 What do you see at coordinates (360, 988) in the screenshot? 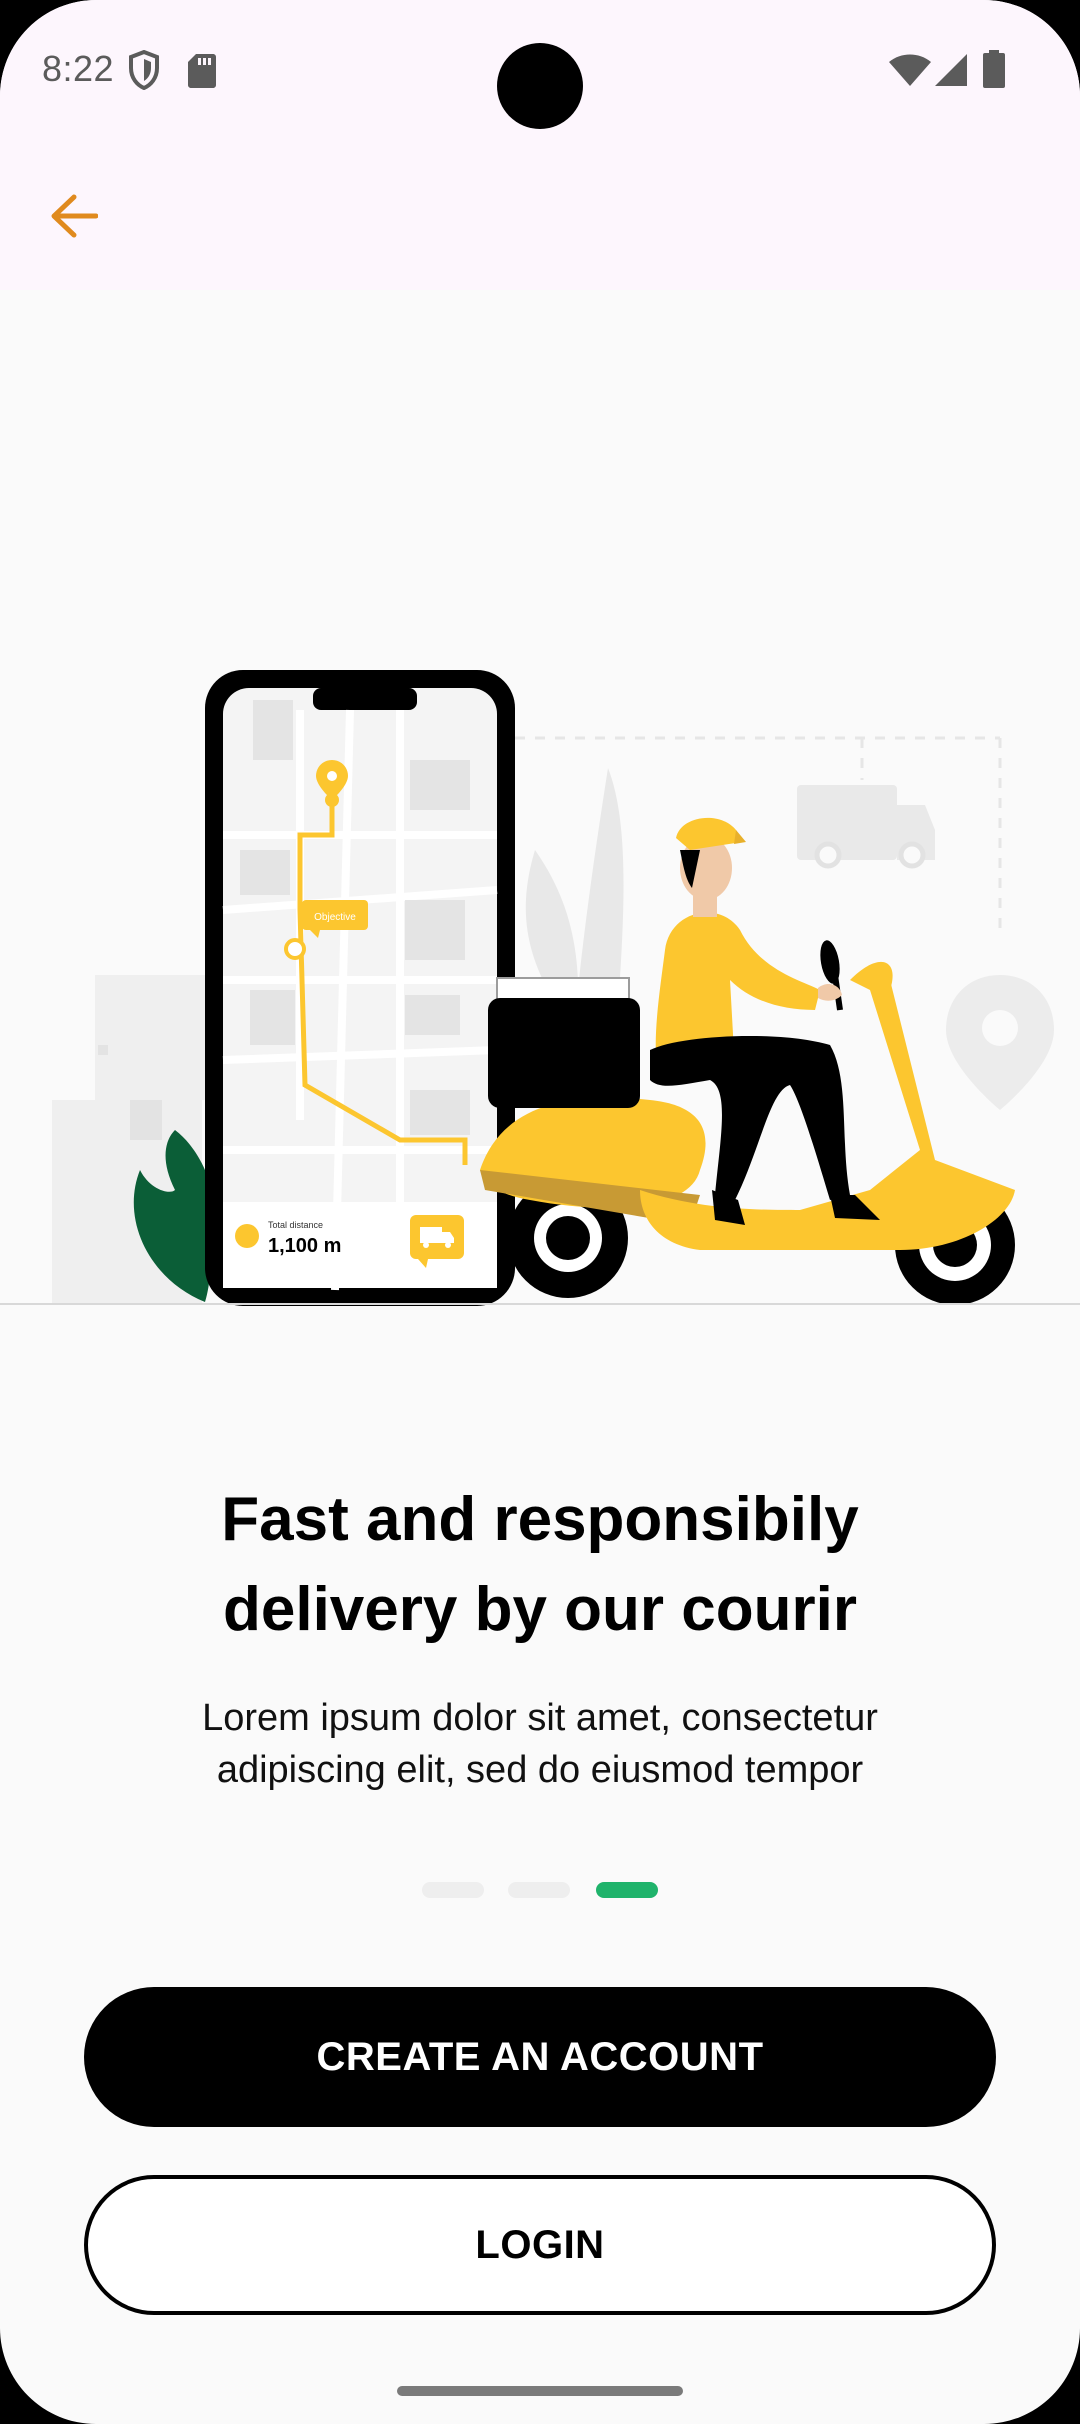
I see `phone-graphic: Objective Total distance 1,100 m` at bounding box center [360, 988].